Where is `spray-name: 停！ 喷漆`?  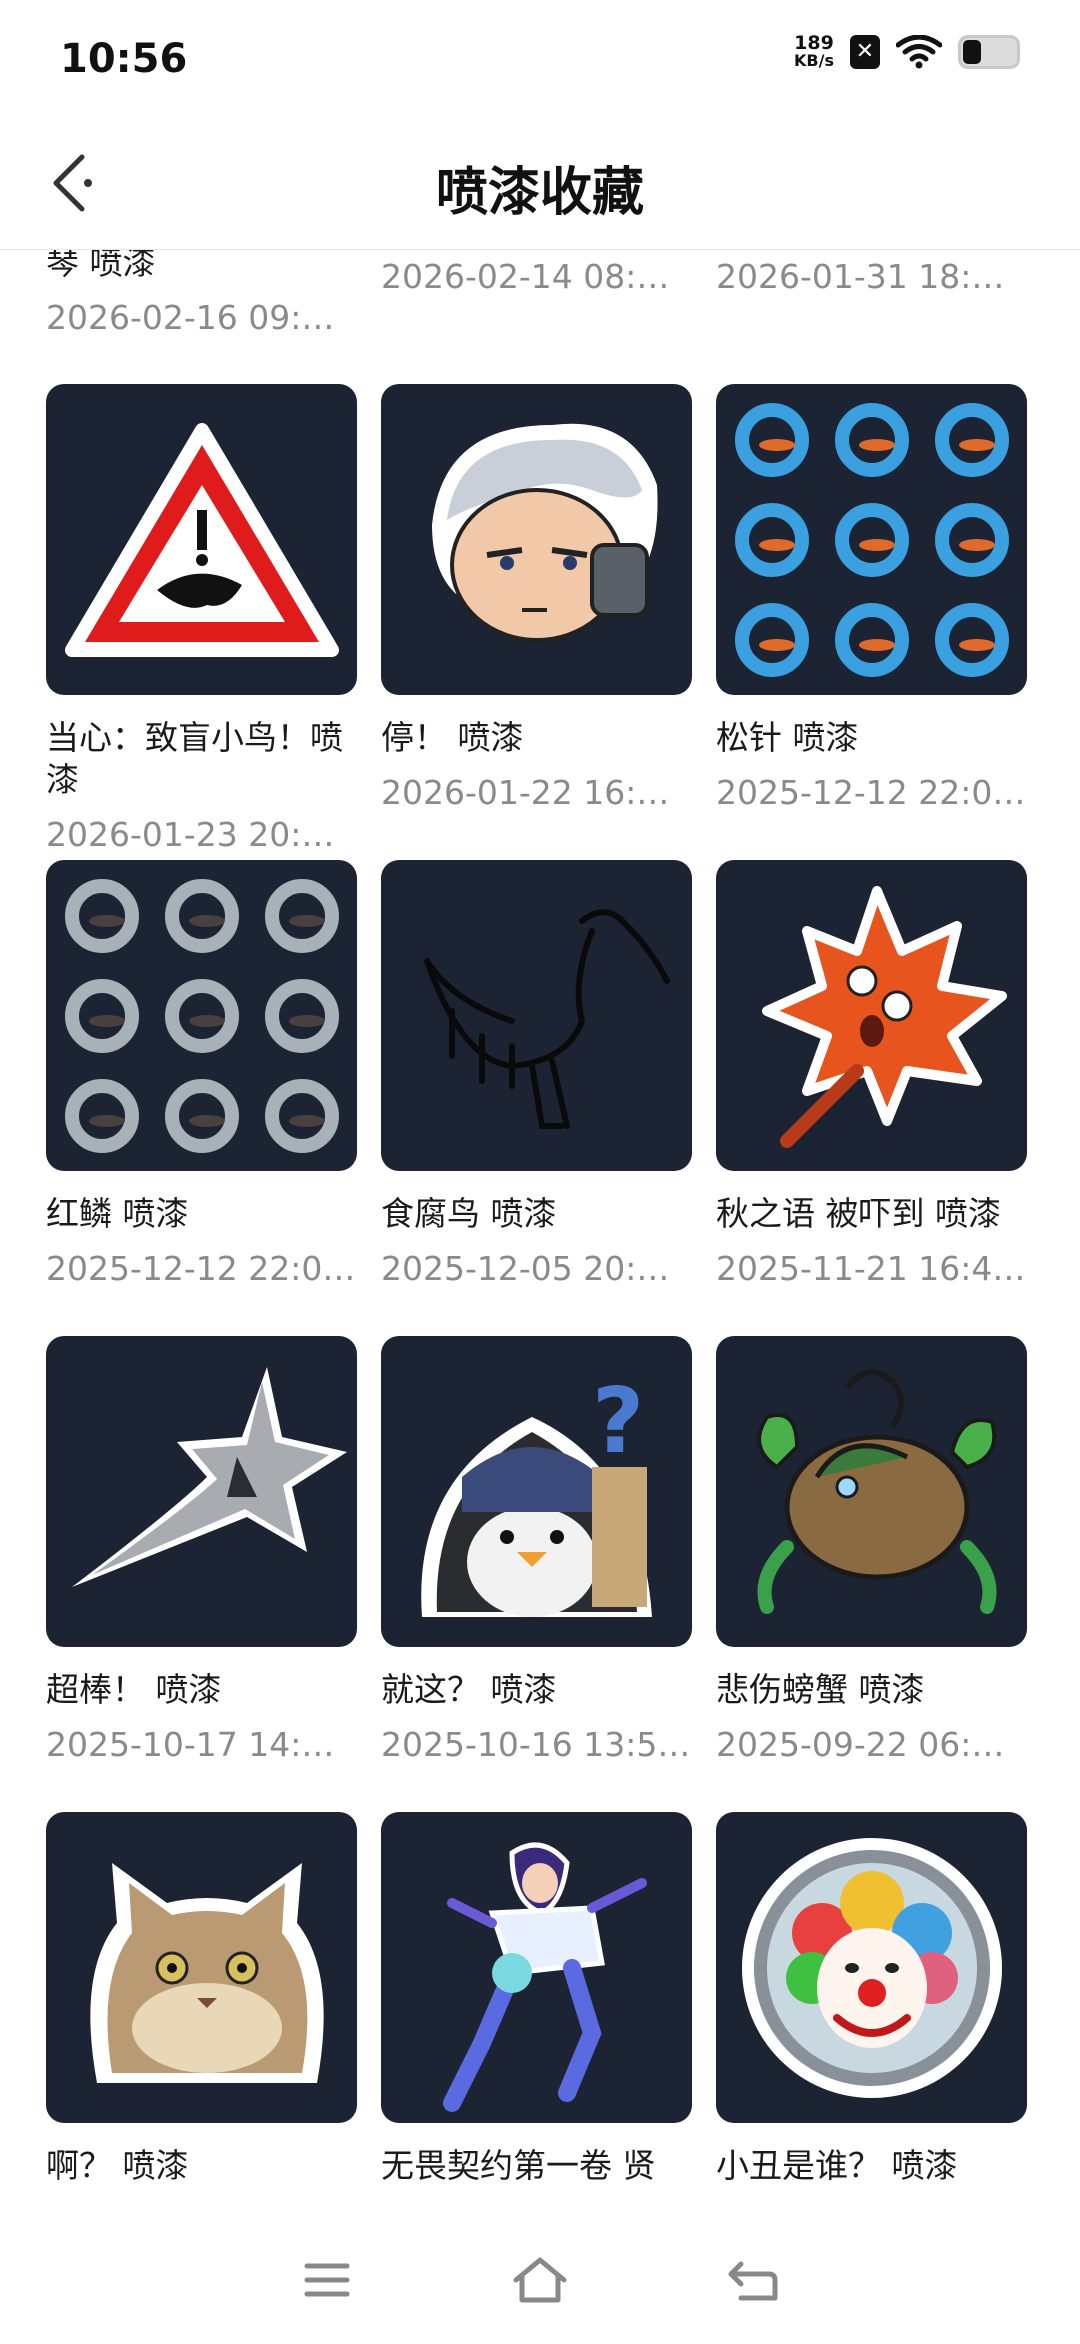 spray-name: 停！ 喷漆 is located at coordinates (452, 737).